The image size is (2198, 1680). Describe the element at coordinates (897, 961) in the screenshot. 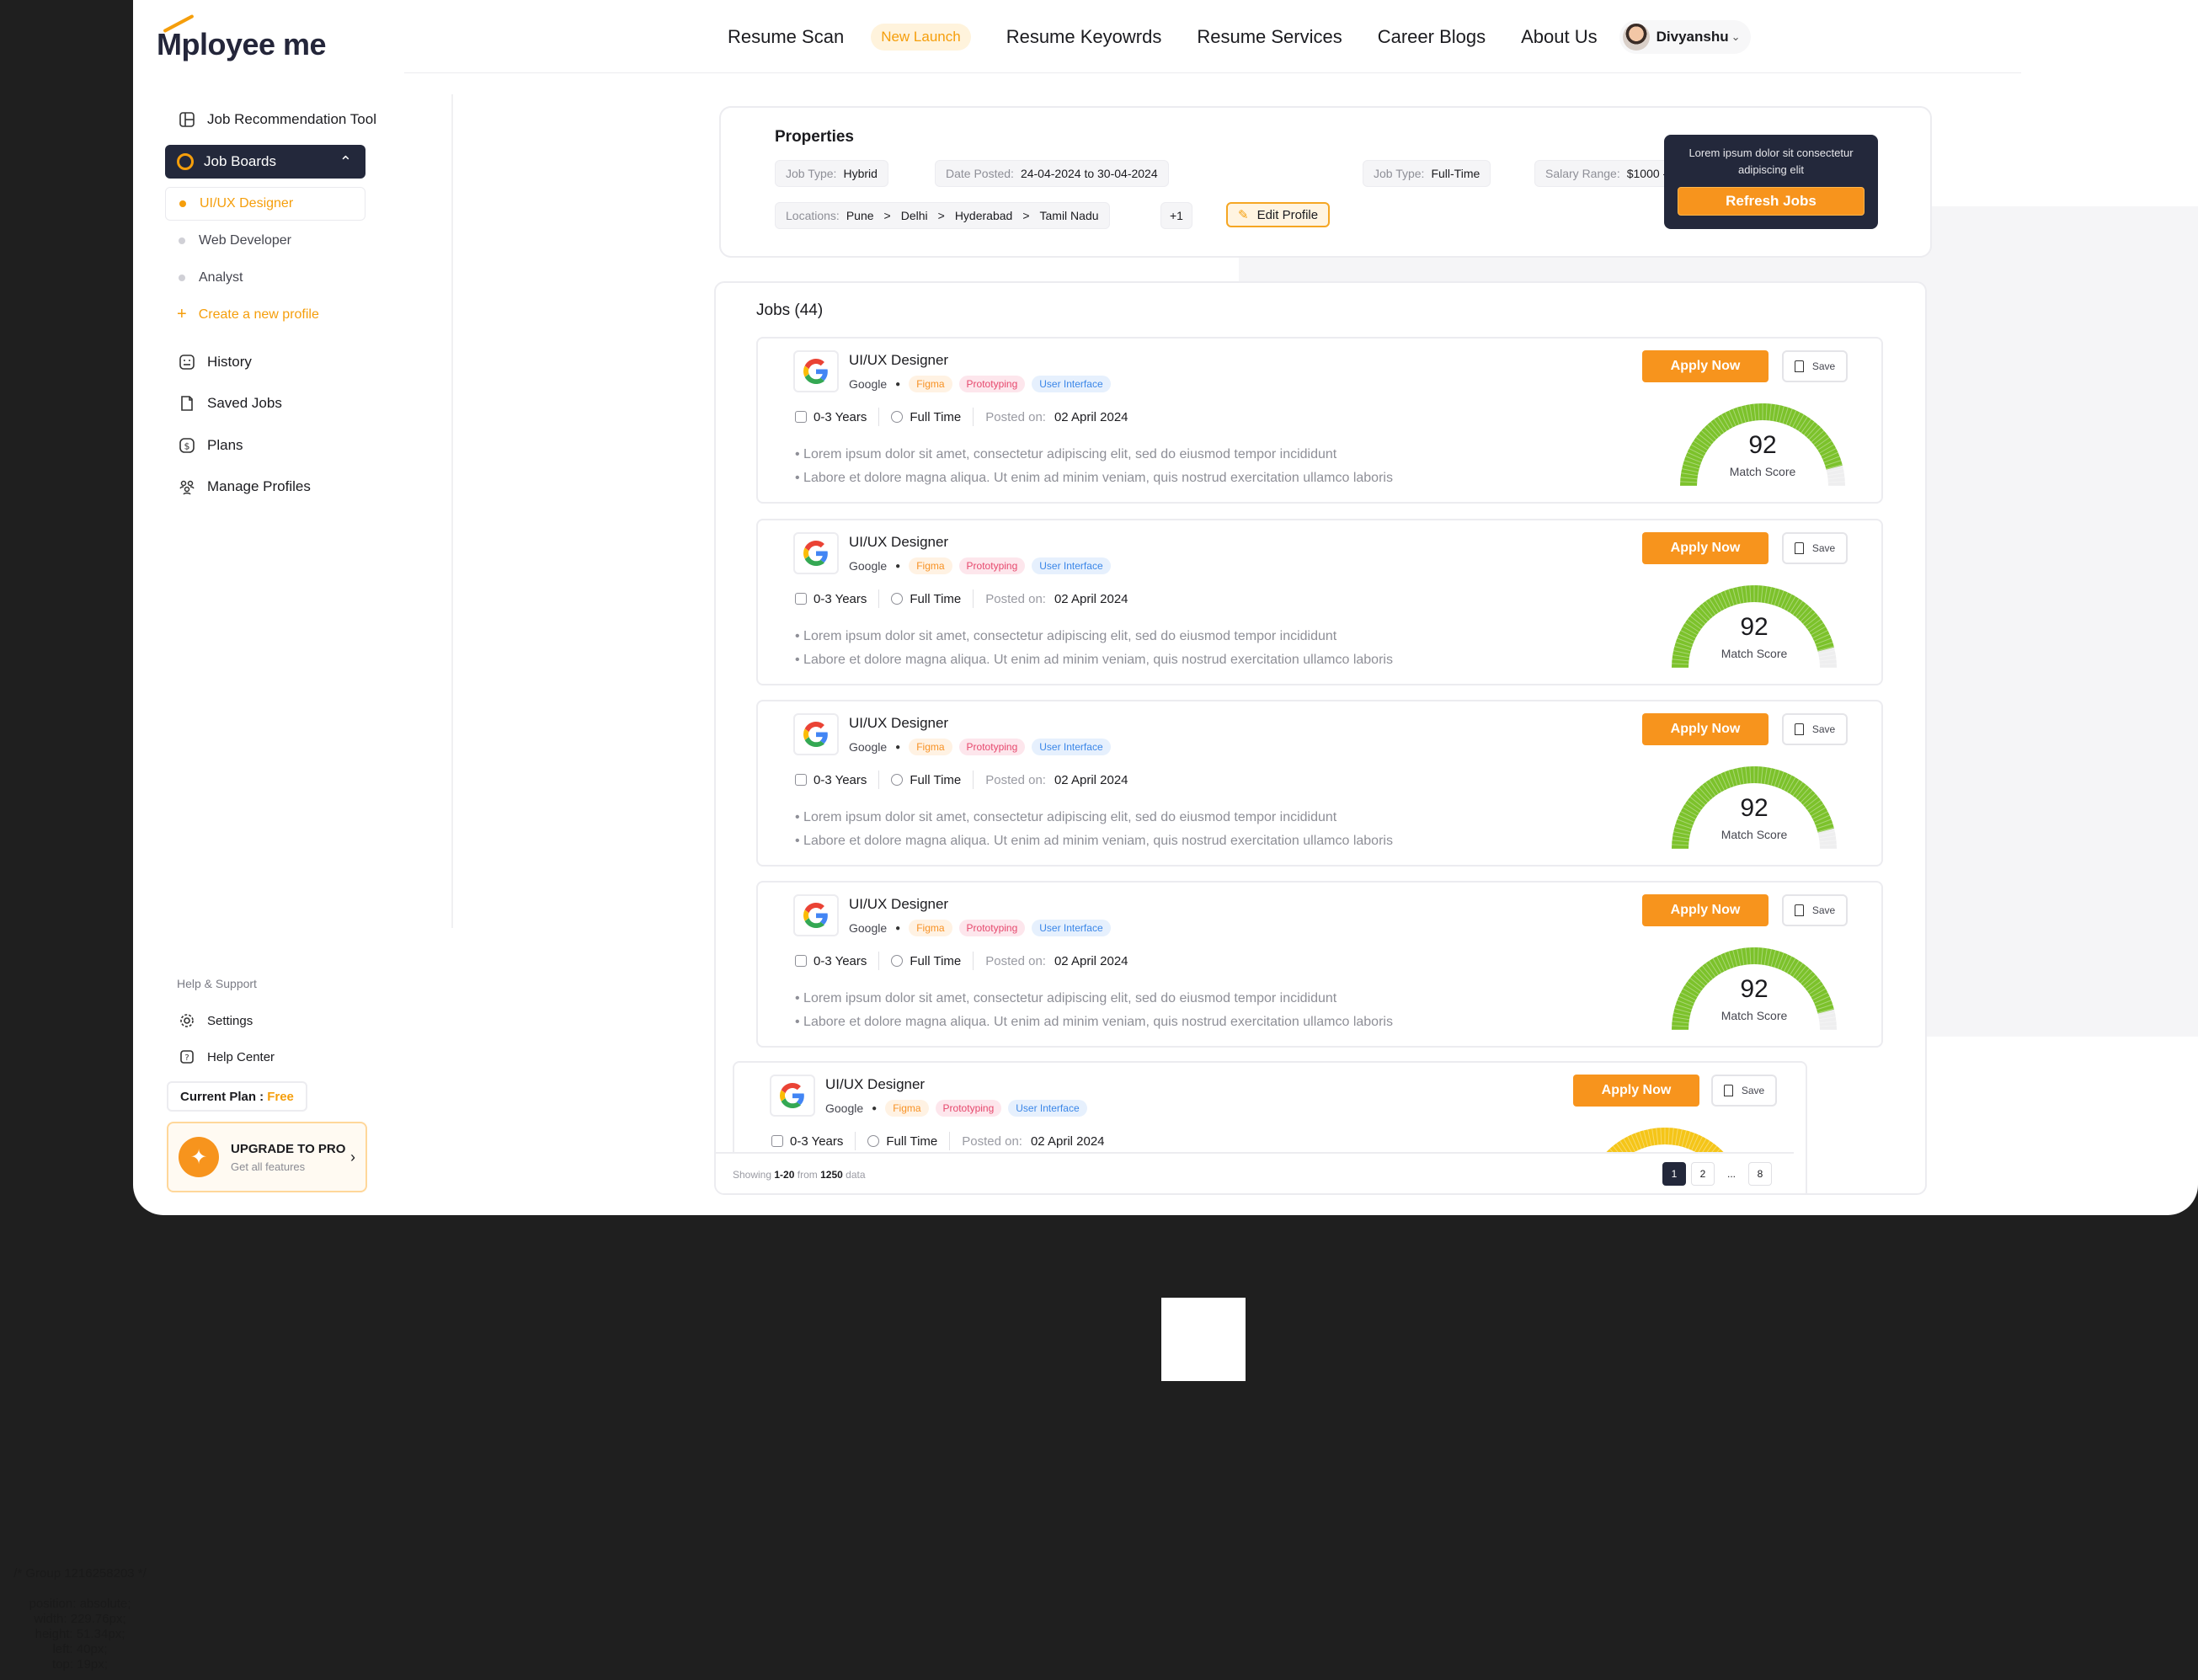

I see `clock-icon` at that location.